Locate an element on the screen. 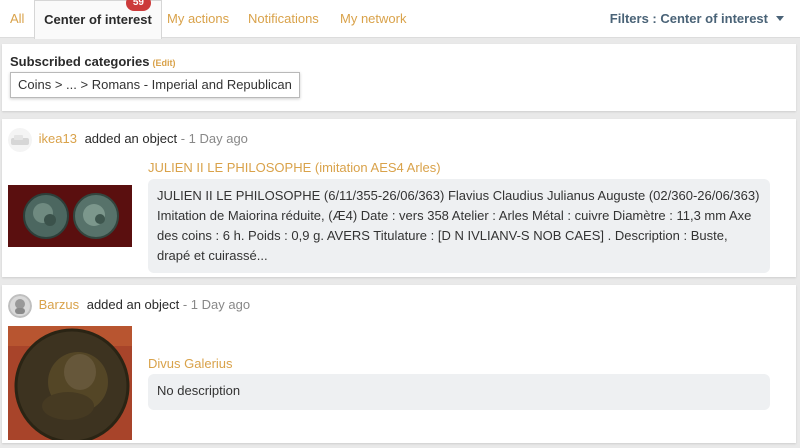  tab-my-network: My network is located at coordinates (373, 19).